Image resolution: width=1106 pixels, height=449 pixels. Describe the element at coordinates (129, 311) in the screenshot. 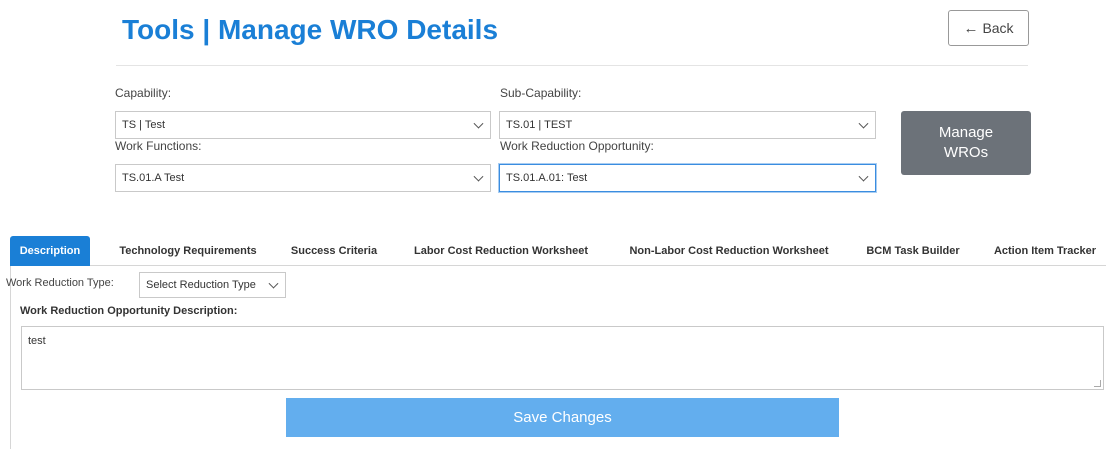

I see `description-label: Work Reduction Opportunity Description:` at that location.